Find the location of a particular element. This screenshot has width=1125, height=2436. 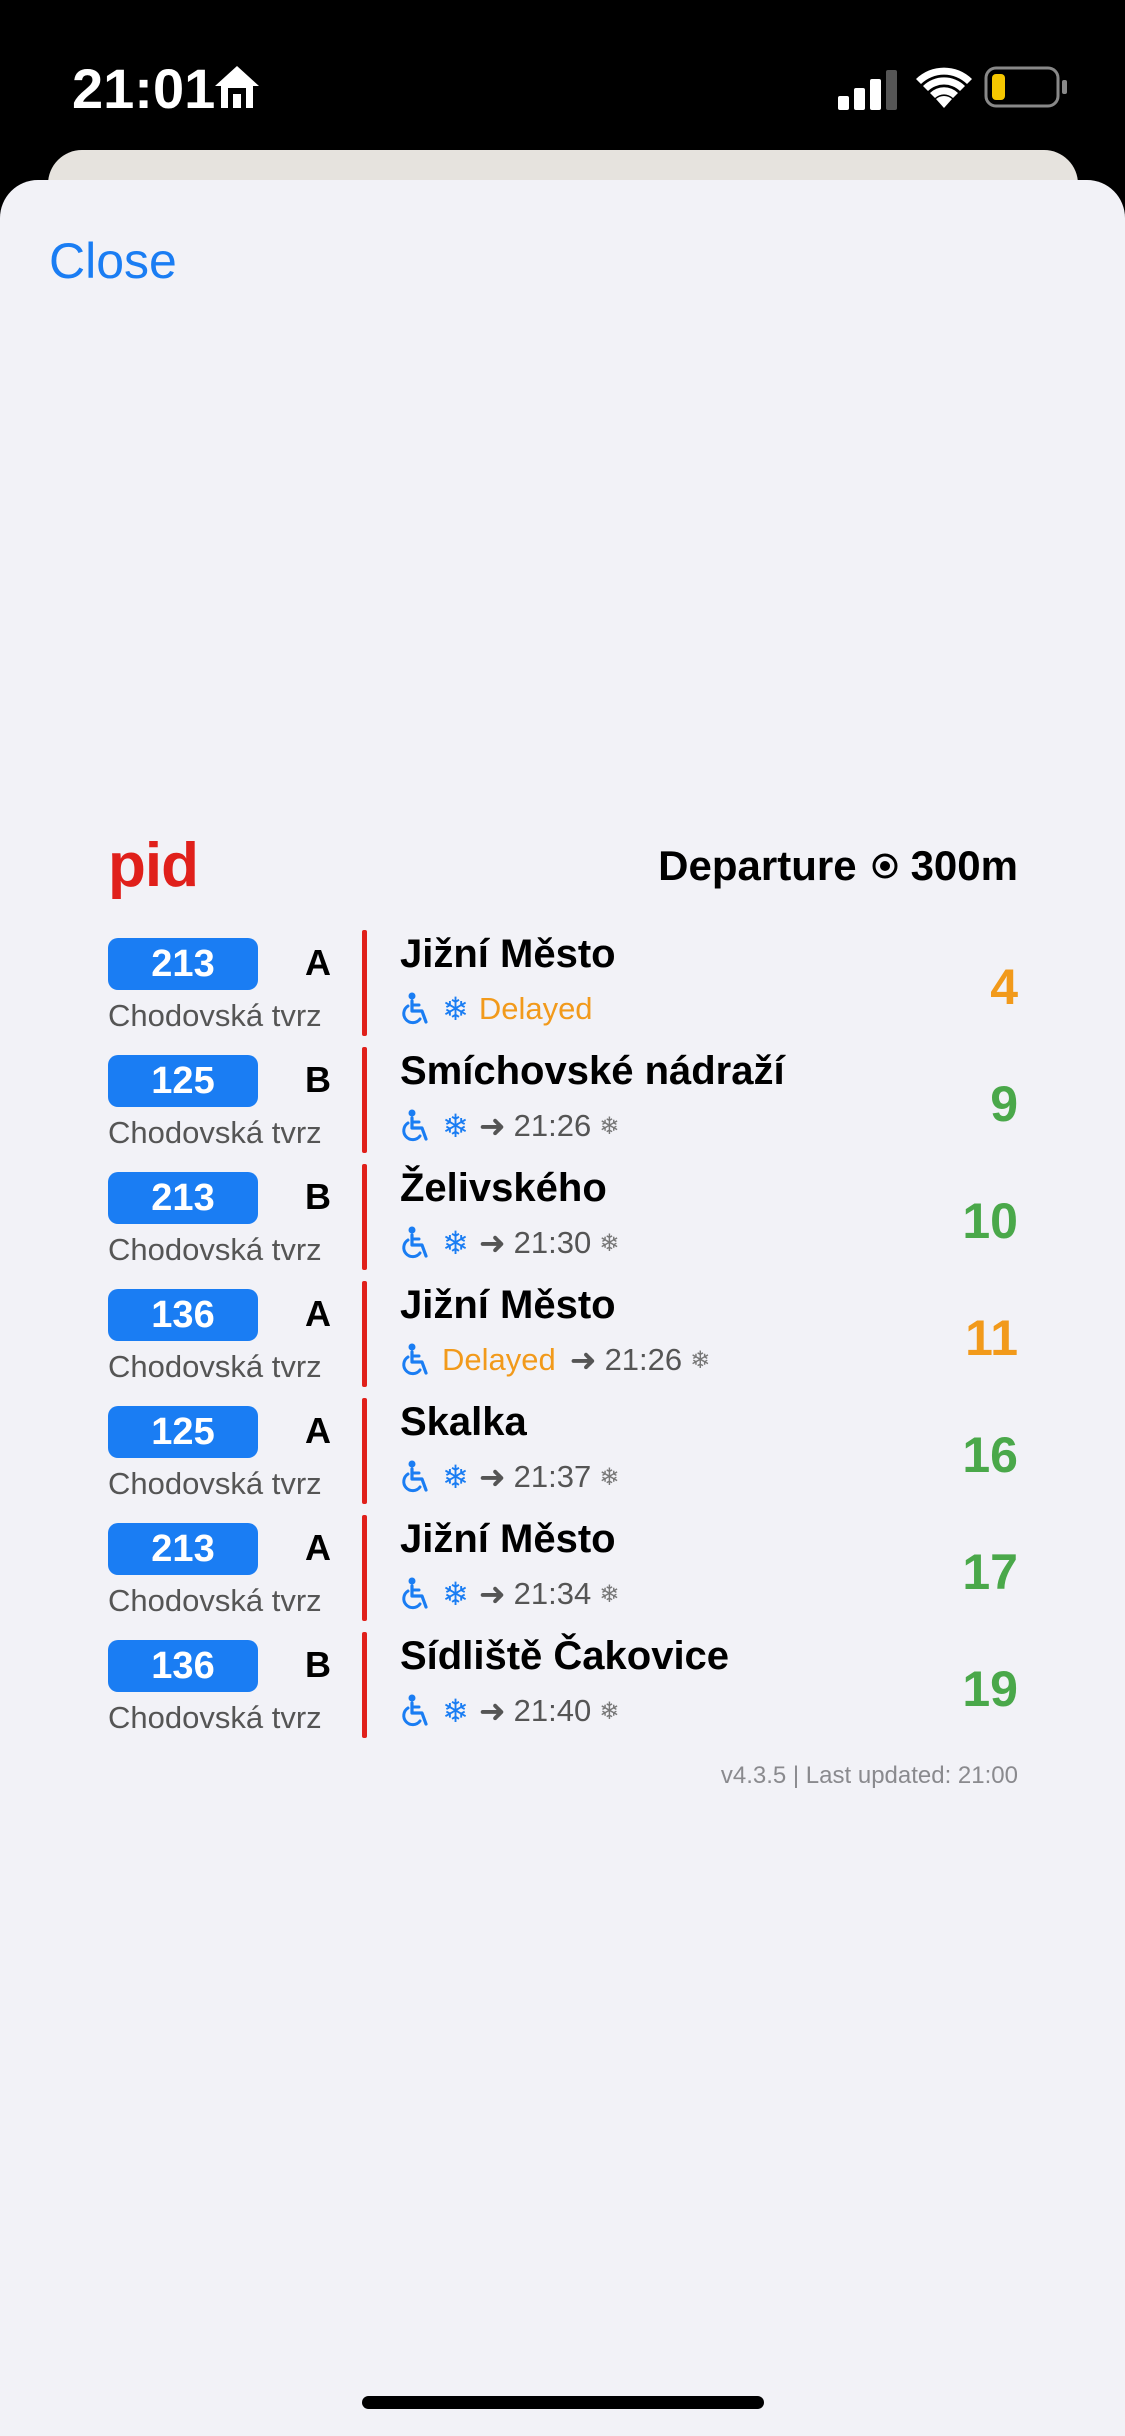

minutes-until-departure: 11 is located at coordinates (991, 1338).